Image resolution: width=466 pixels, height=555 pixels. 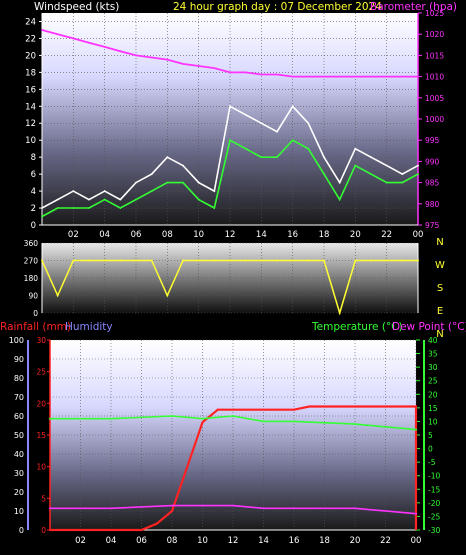 What do you see at coordinates (355, 541) in the screenshot?
I see `x-tick-label: 20` at bounding box center [355, 541].